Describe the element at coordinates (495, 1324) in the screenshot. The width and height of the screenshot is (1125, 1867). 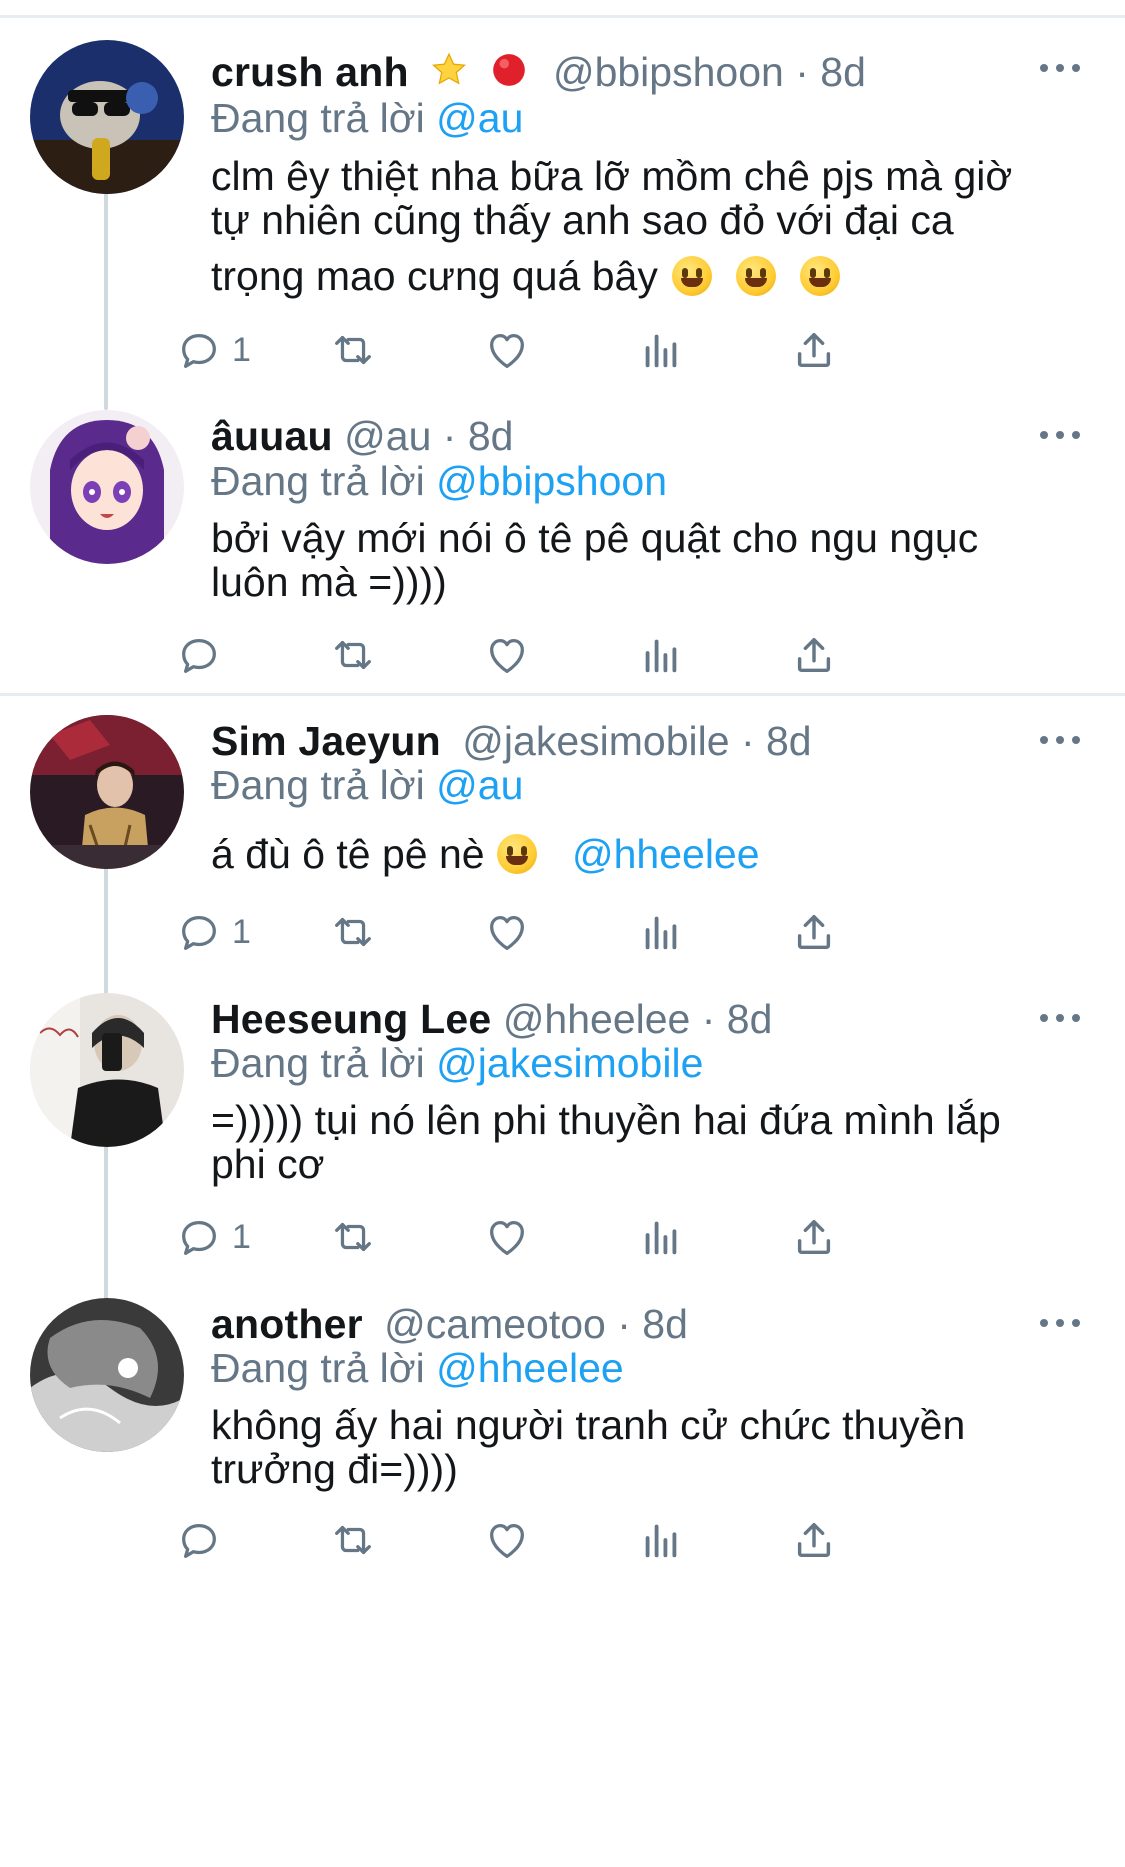
I see `user-handle: @cameotoo` at that location.